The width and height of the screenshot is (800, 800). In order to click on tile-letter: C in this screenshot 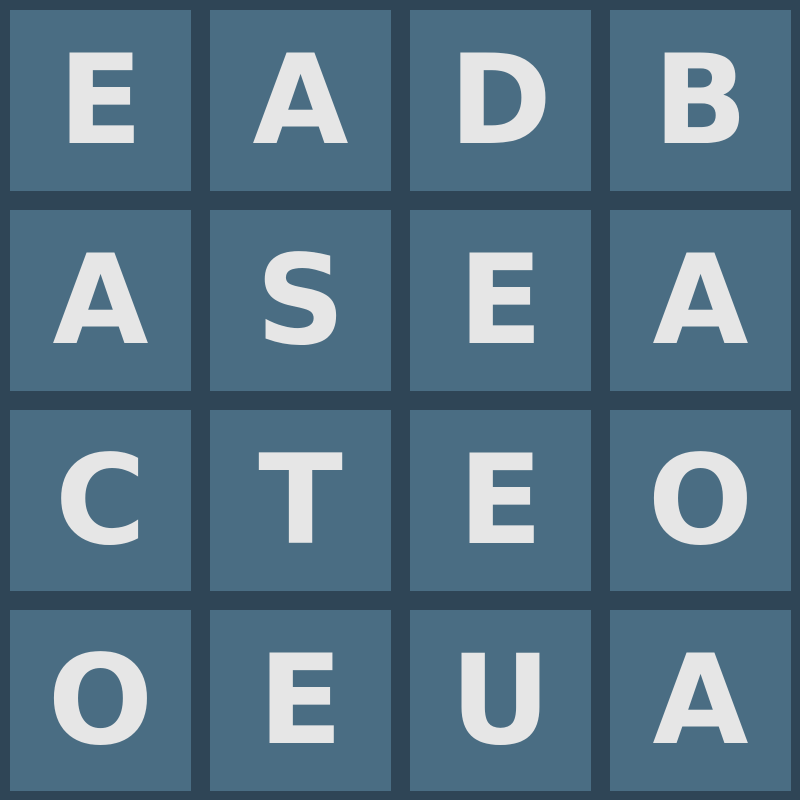, I will do `click(100, 500)`.